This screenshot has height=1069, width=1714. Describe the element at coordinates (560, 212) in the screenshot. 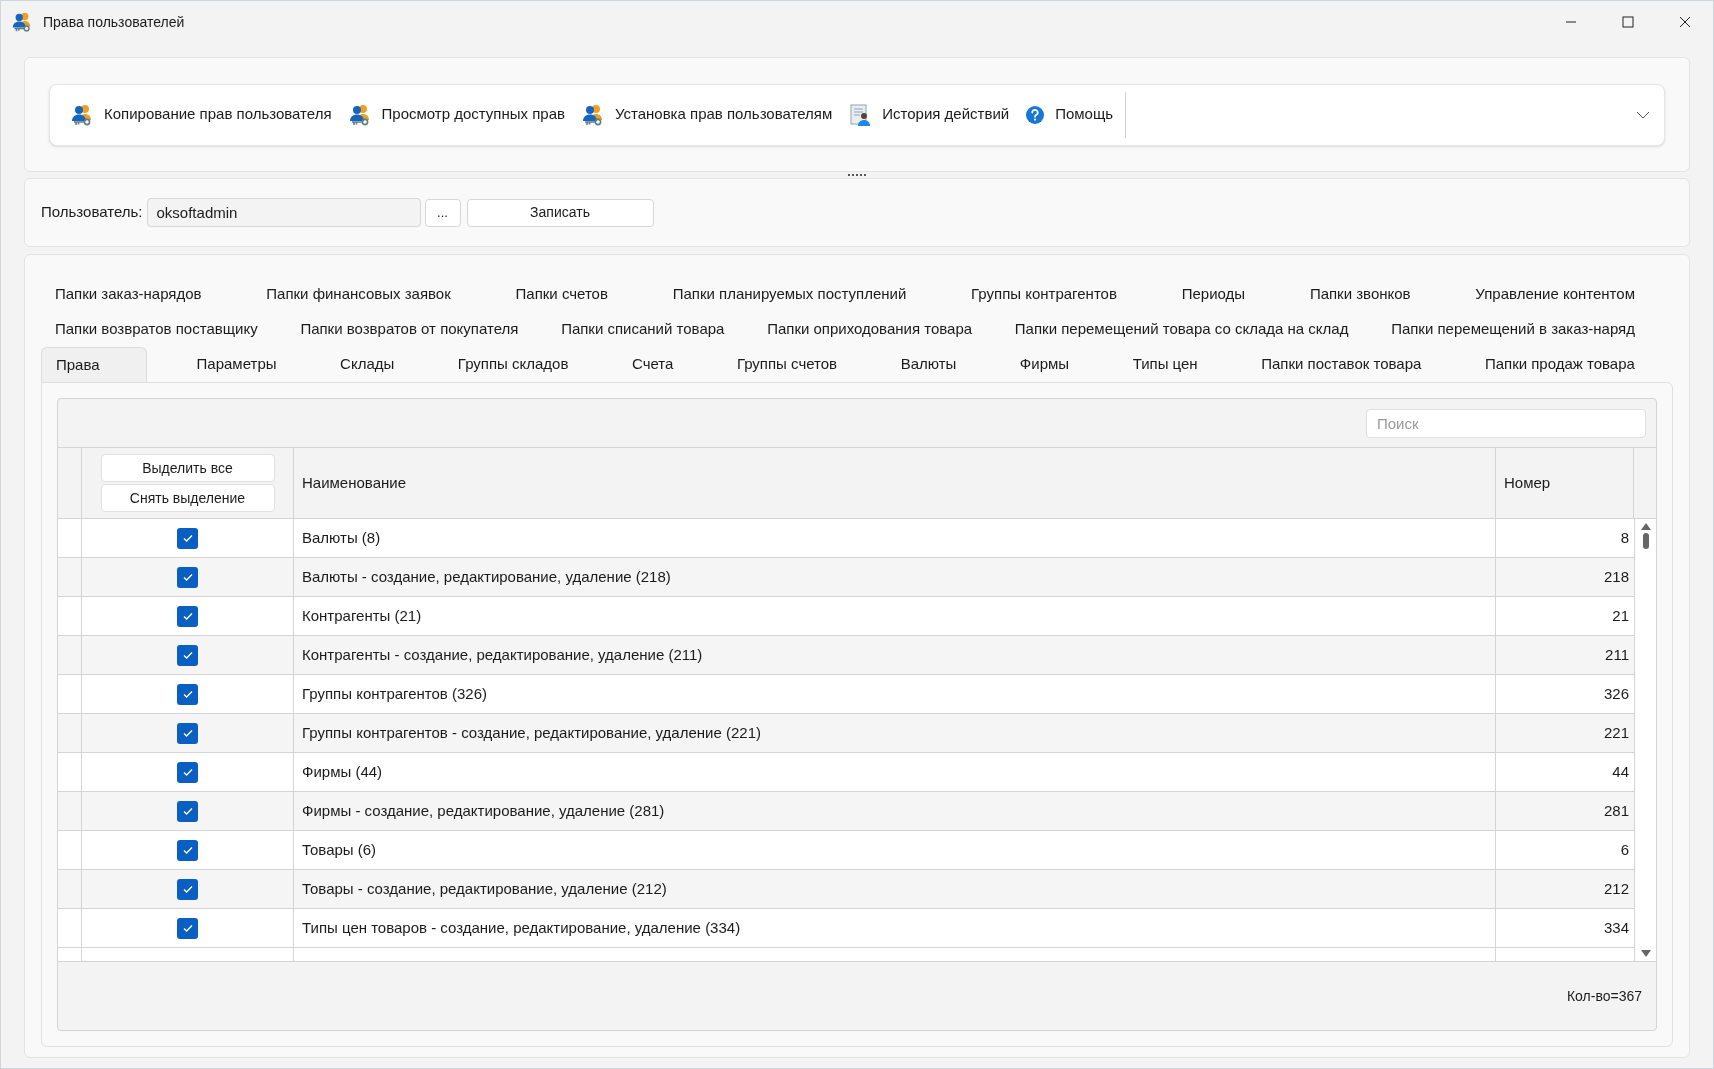

I see `save-button: Записать` at that location.